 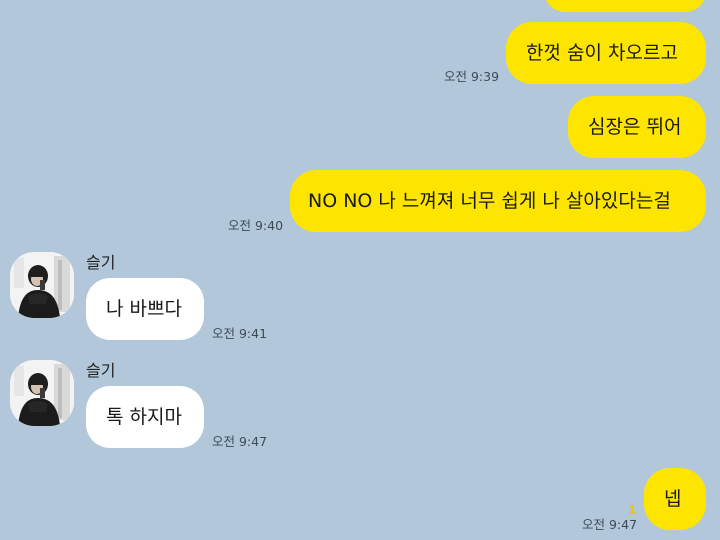 I want to click on my-message-bubble: 심장은 뛰어, so click(x=637, y=127).